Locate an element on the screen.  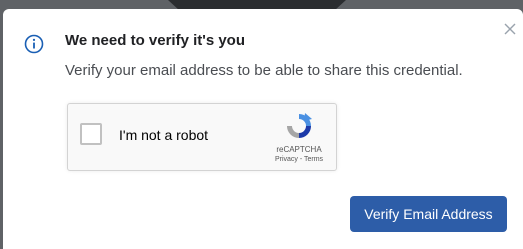
recaptcha-label: I'm not a robot is located at coordinates (164, 135).